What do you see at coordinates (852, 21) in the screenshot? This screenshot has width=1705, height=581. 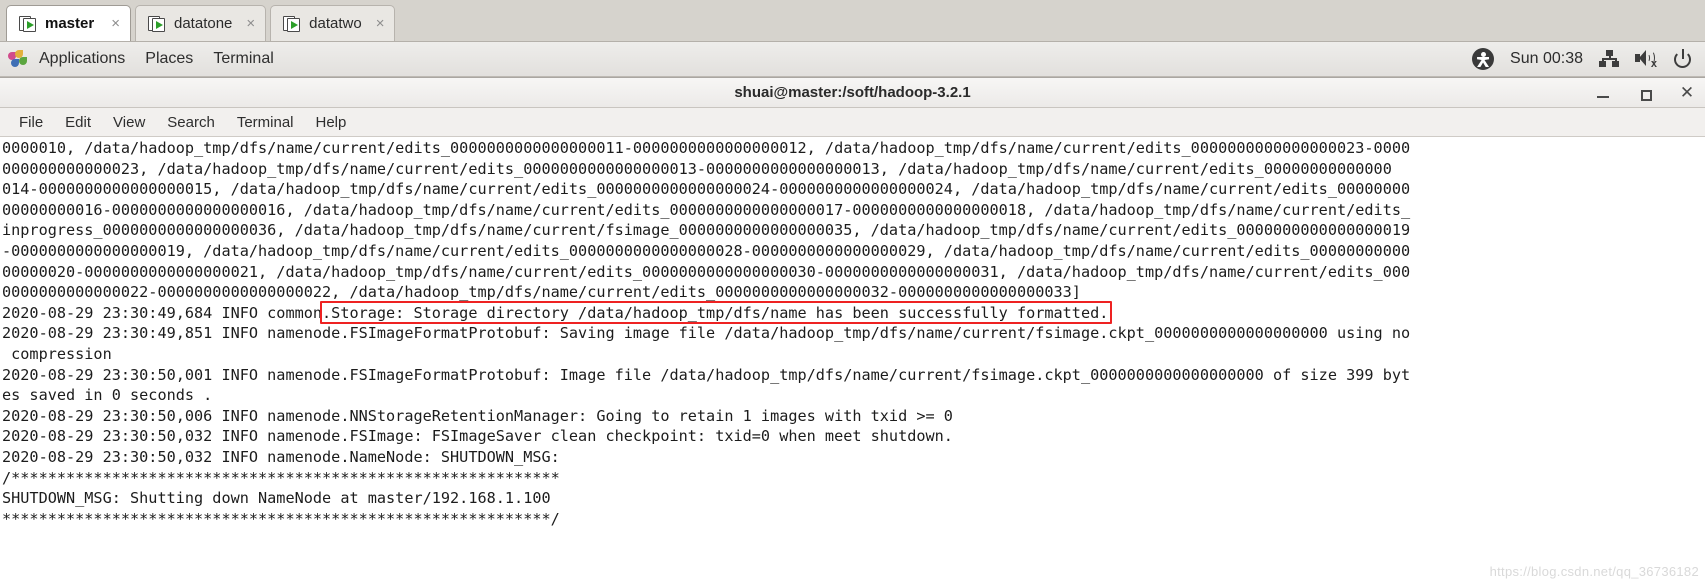 I see `browser-tab-strip: master × datatone × datatwo ×` at bounding box center [852, 21].